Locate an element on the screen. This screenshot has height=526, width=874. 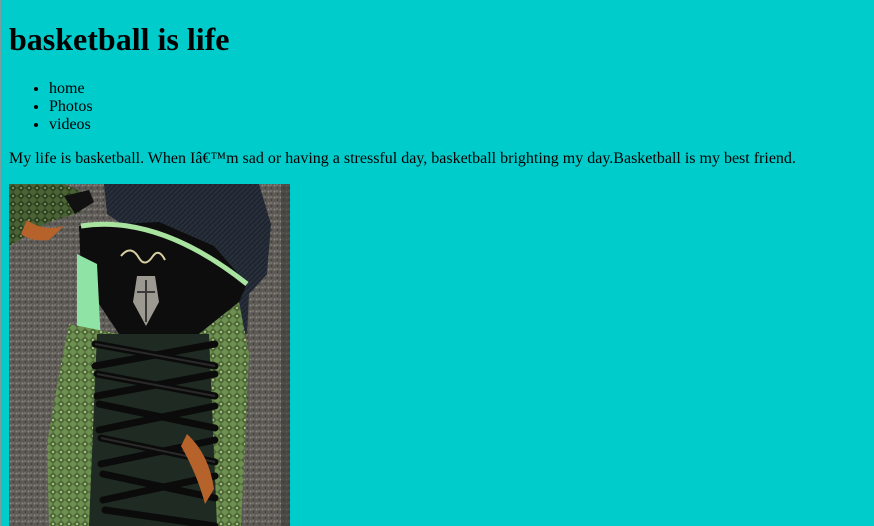
window-left-border is located at coordinates (0, 263).